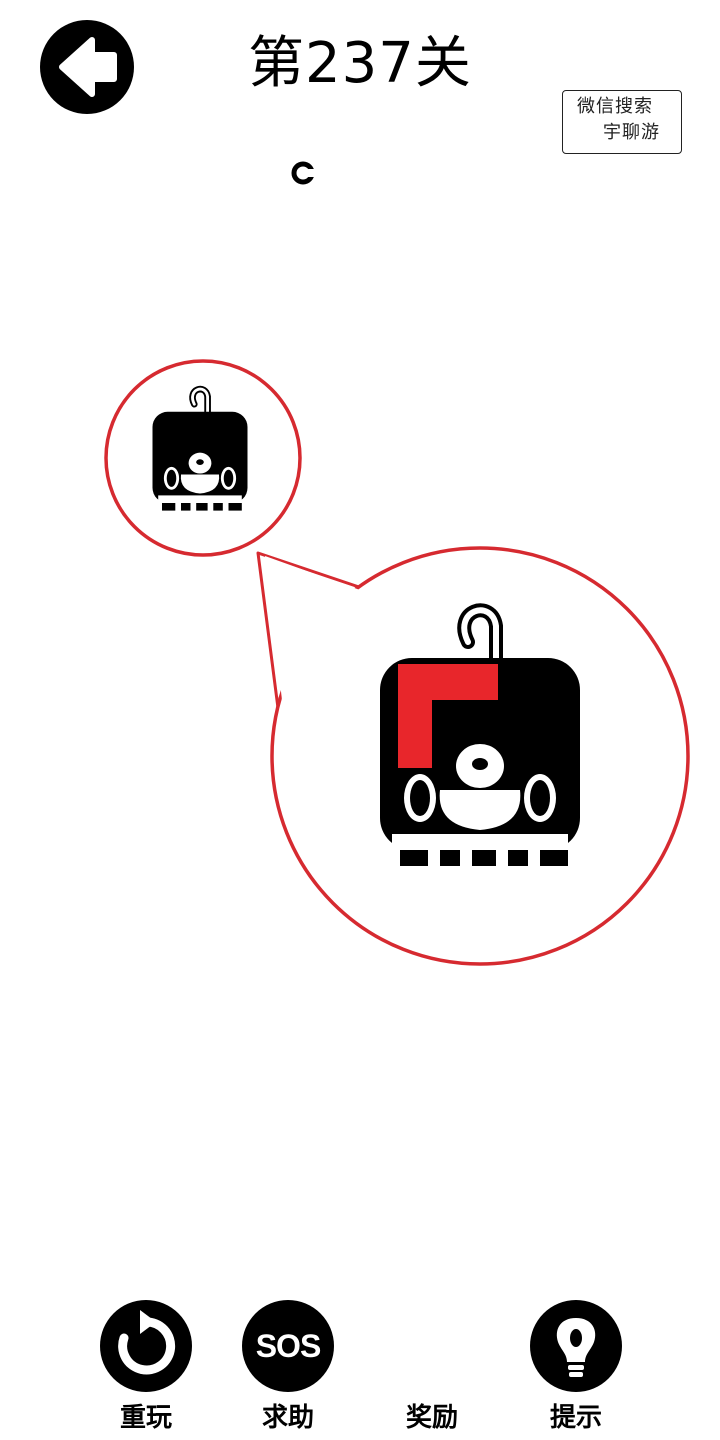 The height and width of the screenshot is (1440, 720). I want to click on lightbulb-icon, so click(576, 1347).